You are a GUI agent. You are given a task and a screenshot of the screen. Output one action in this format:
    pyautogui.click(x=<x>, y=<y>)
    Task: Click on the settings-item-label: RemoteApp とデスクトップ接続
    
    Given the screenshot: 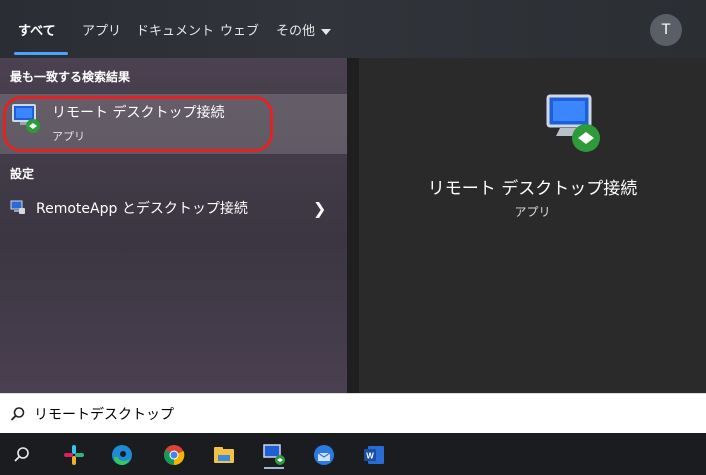 What is the action you would take?
    pyautogui.click(x=142, y=209)
    